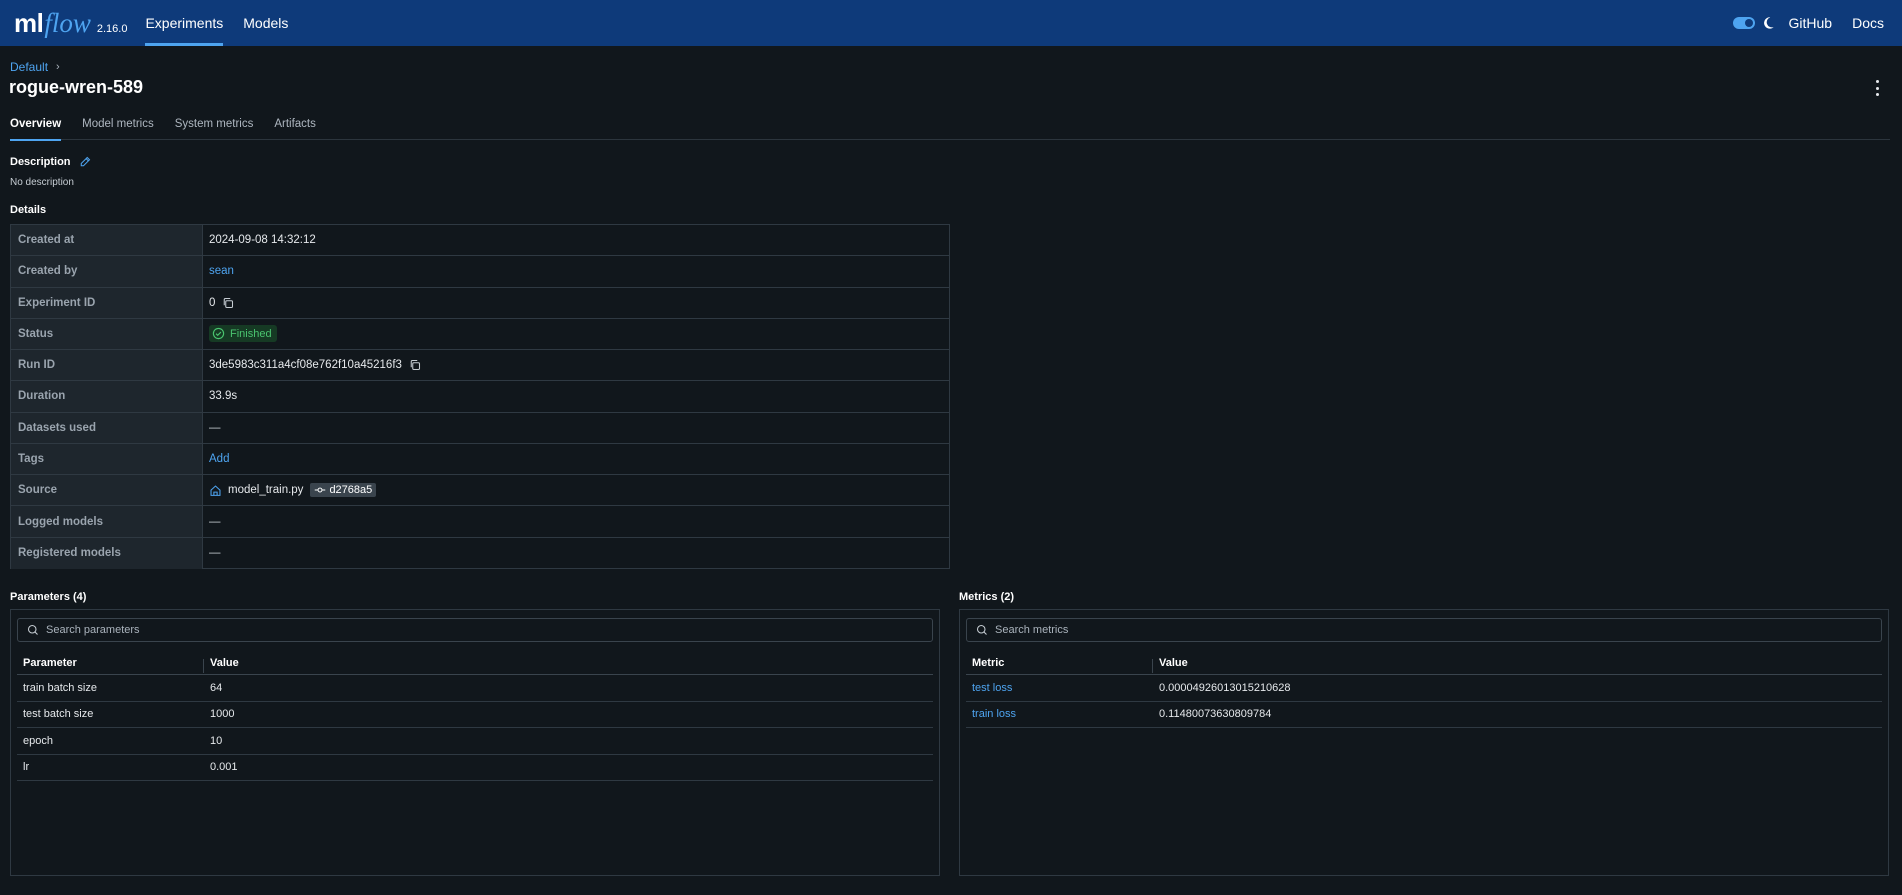 This screenshot has width=1902, height=895. What do you see at coordinates (480, 272) in the screenshot?
I see `details-row-created-by: Created by sean` at bounding box center [480, 272].